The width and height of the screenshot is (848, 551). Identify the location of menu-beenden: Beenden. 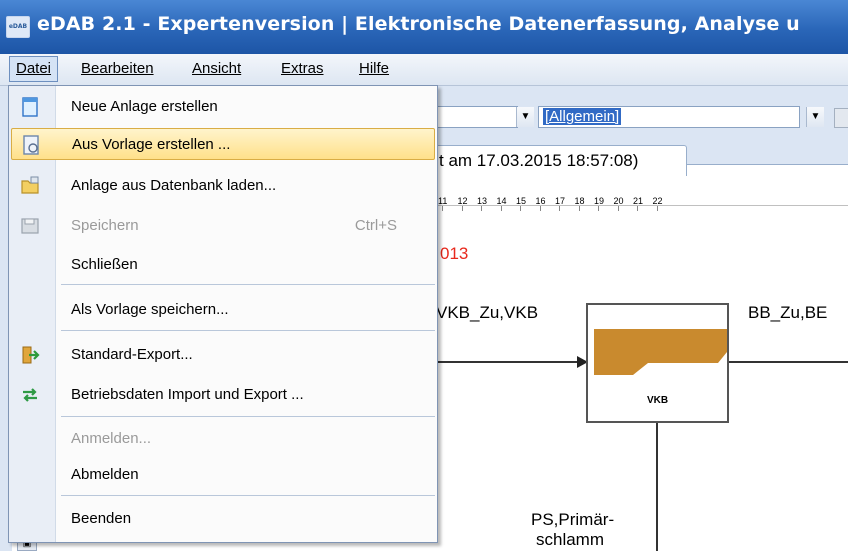
(223, 519).